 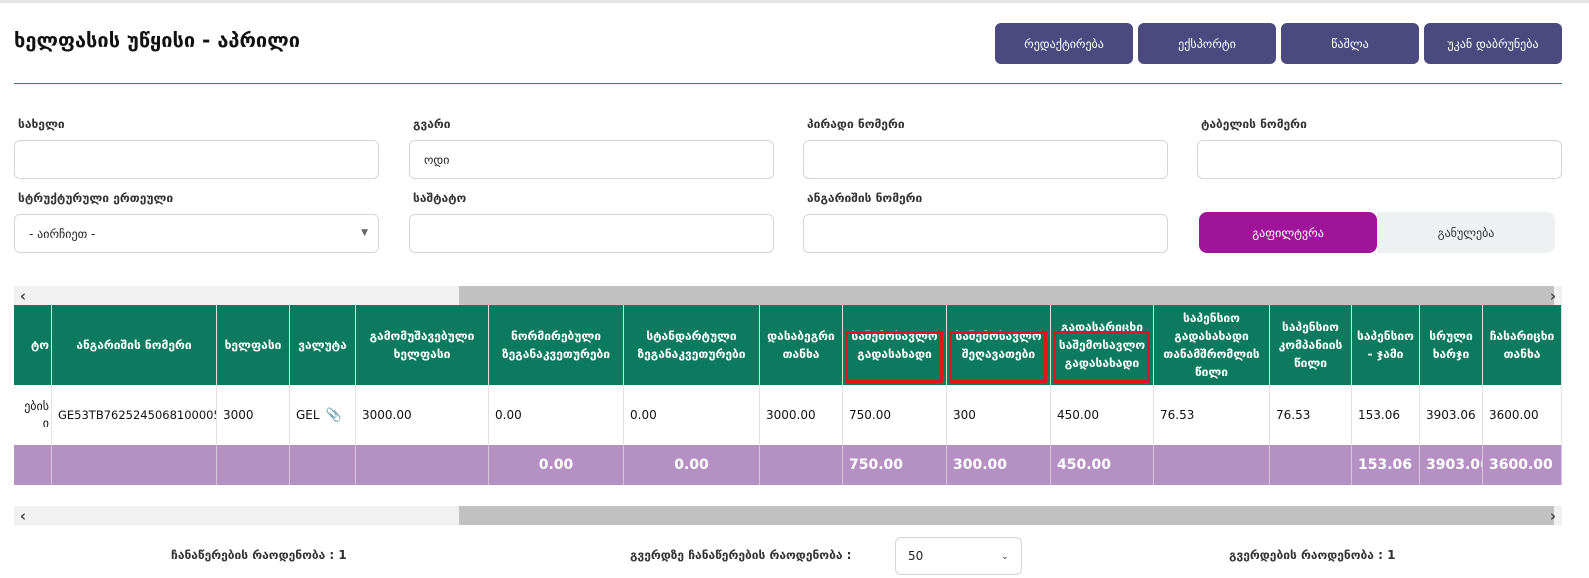 I want to click on header-col-amount-to-transfer: ჩასარიცხი თანხა, so click(x=1522, y=345).